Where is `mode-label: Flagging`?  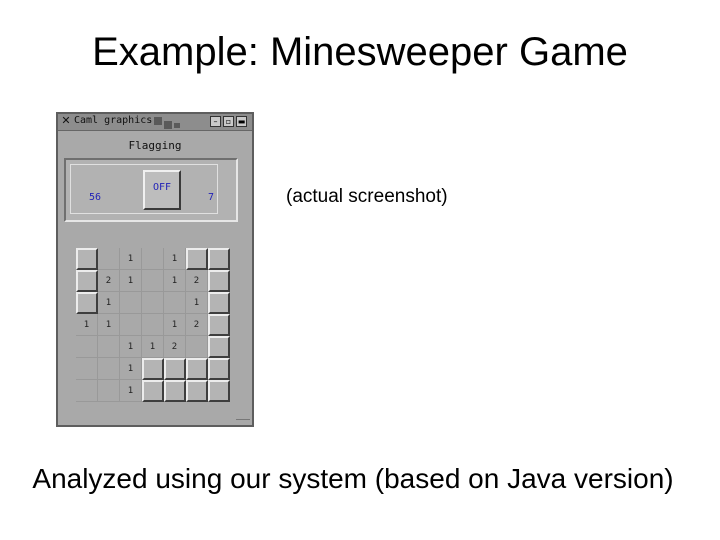
mode-label: Flagging is located at coordinates (155, 145).